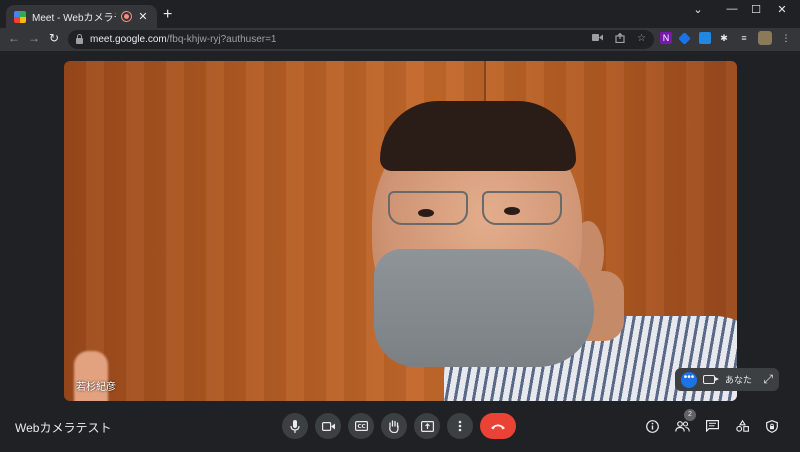 The height and width of the screenshot is (452, 800). I want to click on face-mask, so click(484, 308).